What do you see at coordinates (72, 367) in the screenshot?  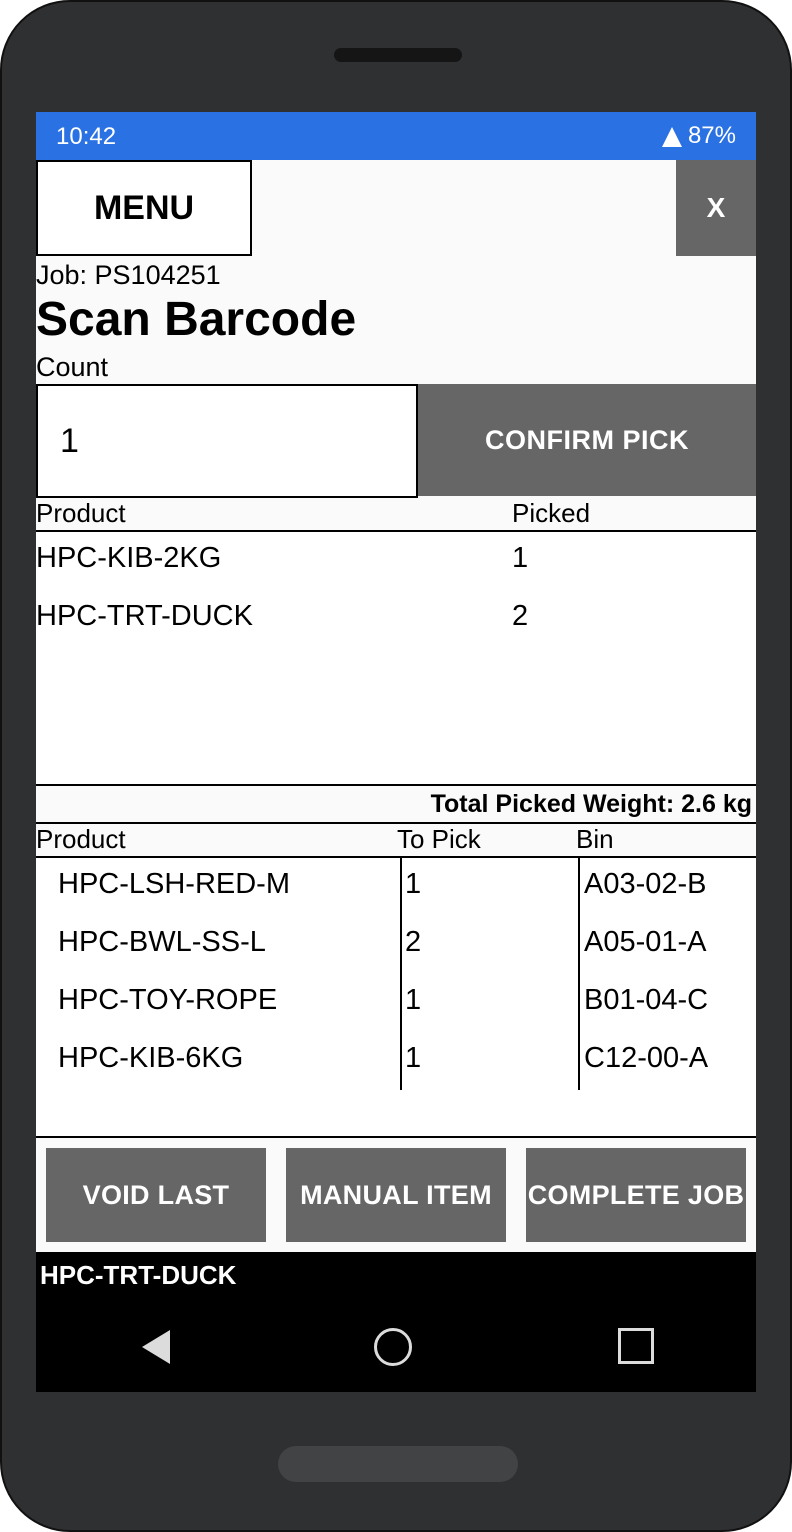 I see `count-label: Count` at bounding box center [72, 367].